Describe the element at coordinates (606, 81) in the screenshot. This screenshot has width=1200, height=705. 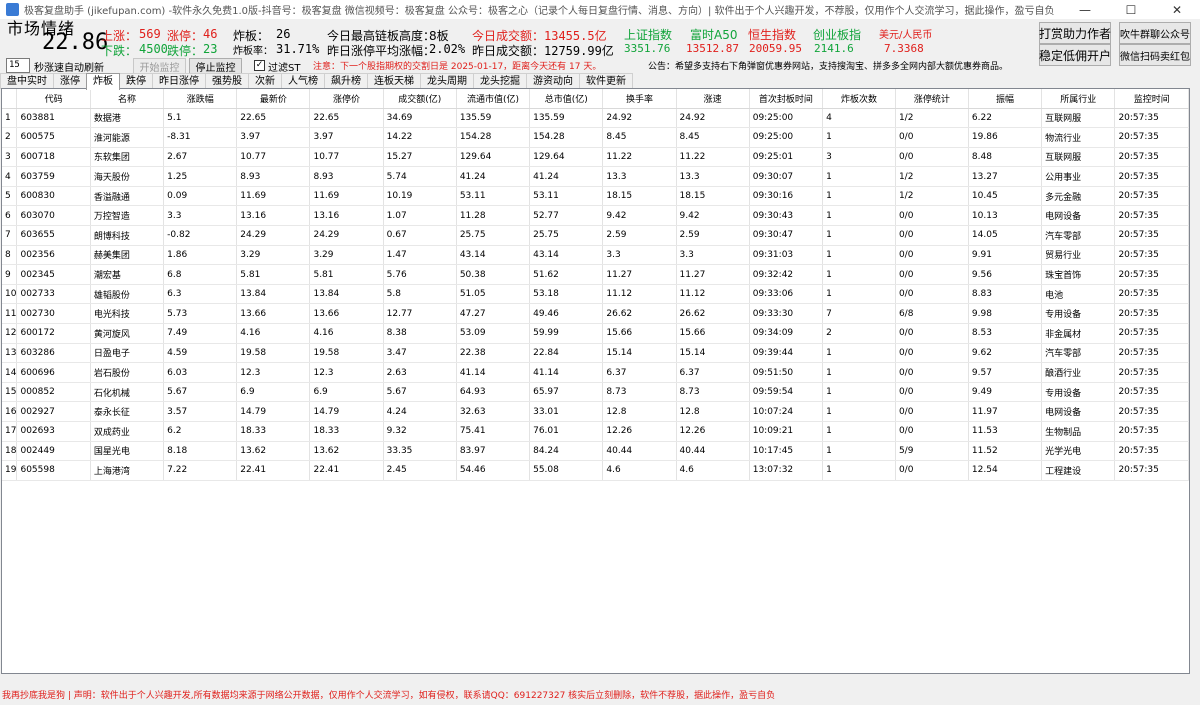
I see `tab-13: 软件更新` at that location.